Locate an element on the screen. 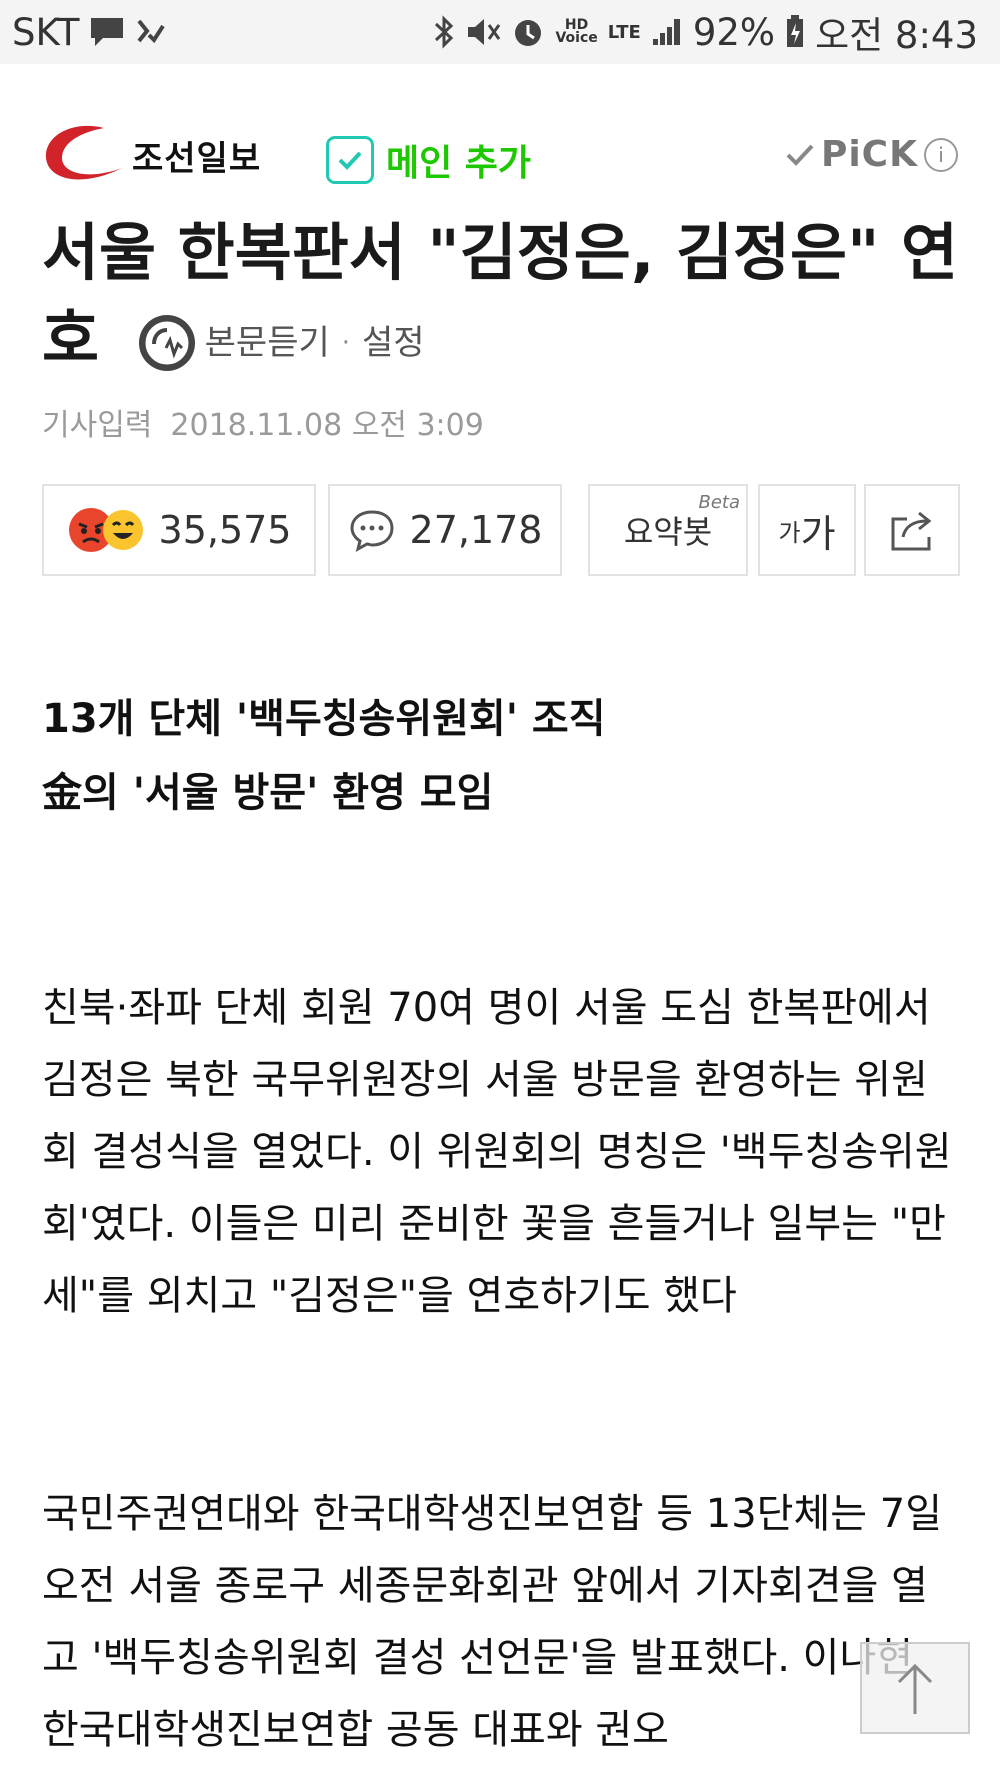 Image resolution: width=1000 pixels, height=1777 pixels. beta-badge: Beta is located at coordinates (719, 502).